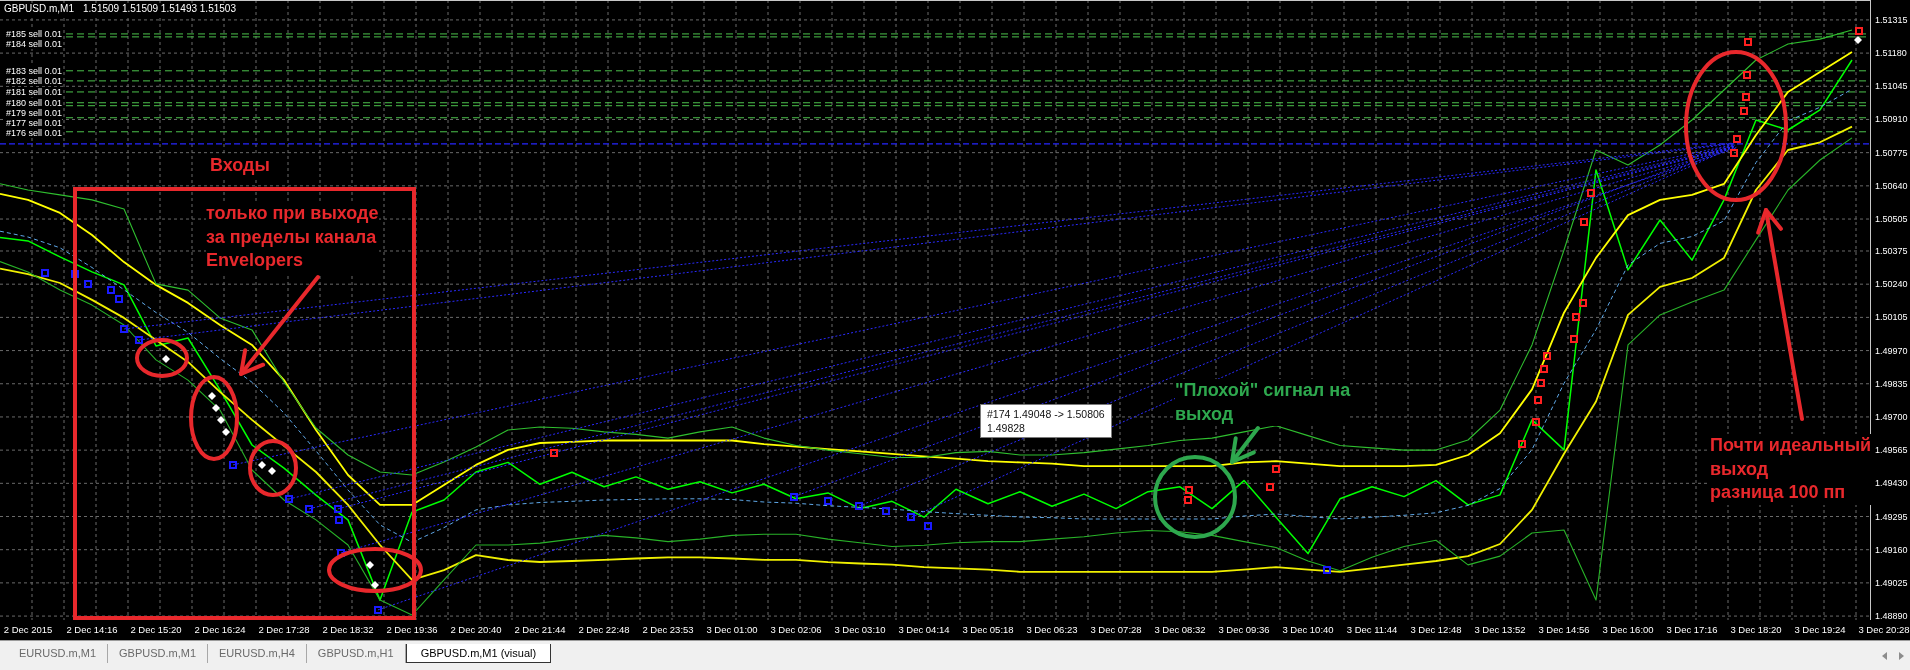 Image resolution: width=1910 pixels, height=670 pixels. I want to click on price-label: 1.49970, so click(1891, 350).